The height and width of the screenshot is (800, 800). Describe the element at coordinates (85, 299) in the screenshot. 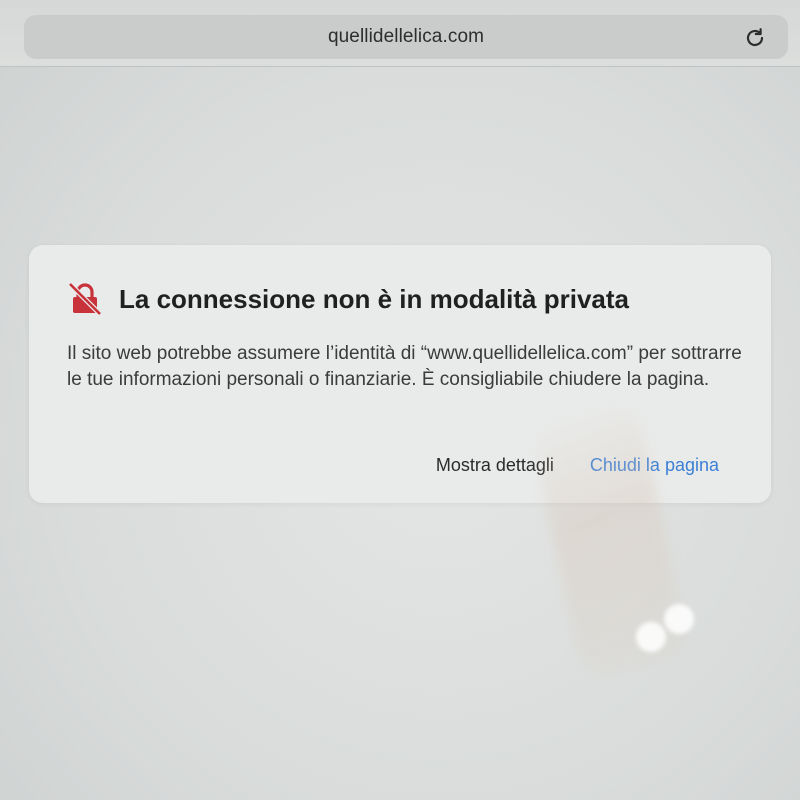

I see `insecure-lock-icon` at that location.